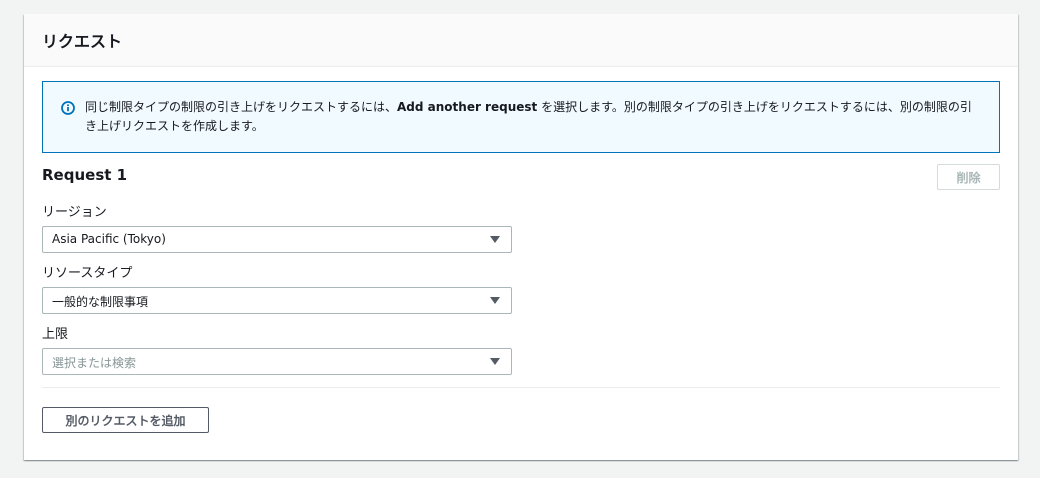 Image resolution: width=1040 pixels, height=478 pixels. Describe the element at coordinates (521, 182) in the screenshot. I see `request-header: Request 1 削除` at that location.